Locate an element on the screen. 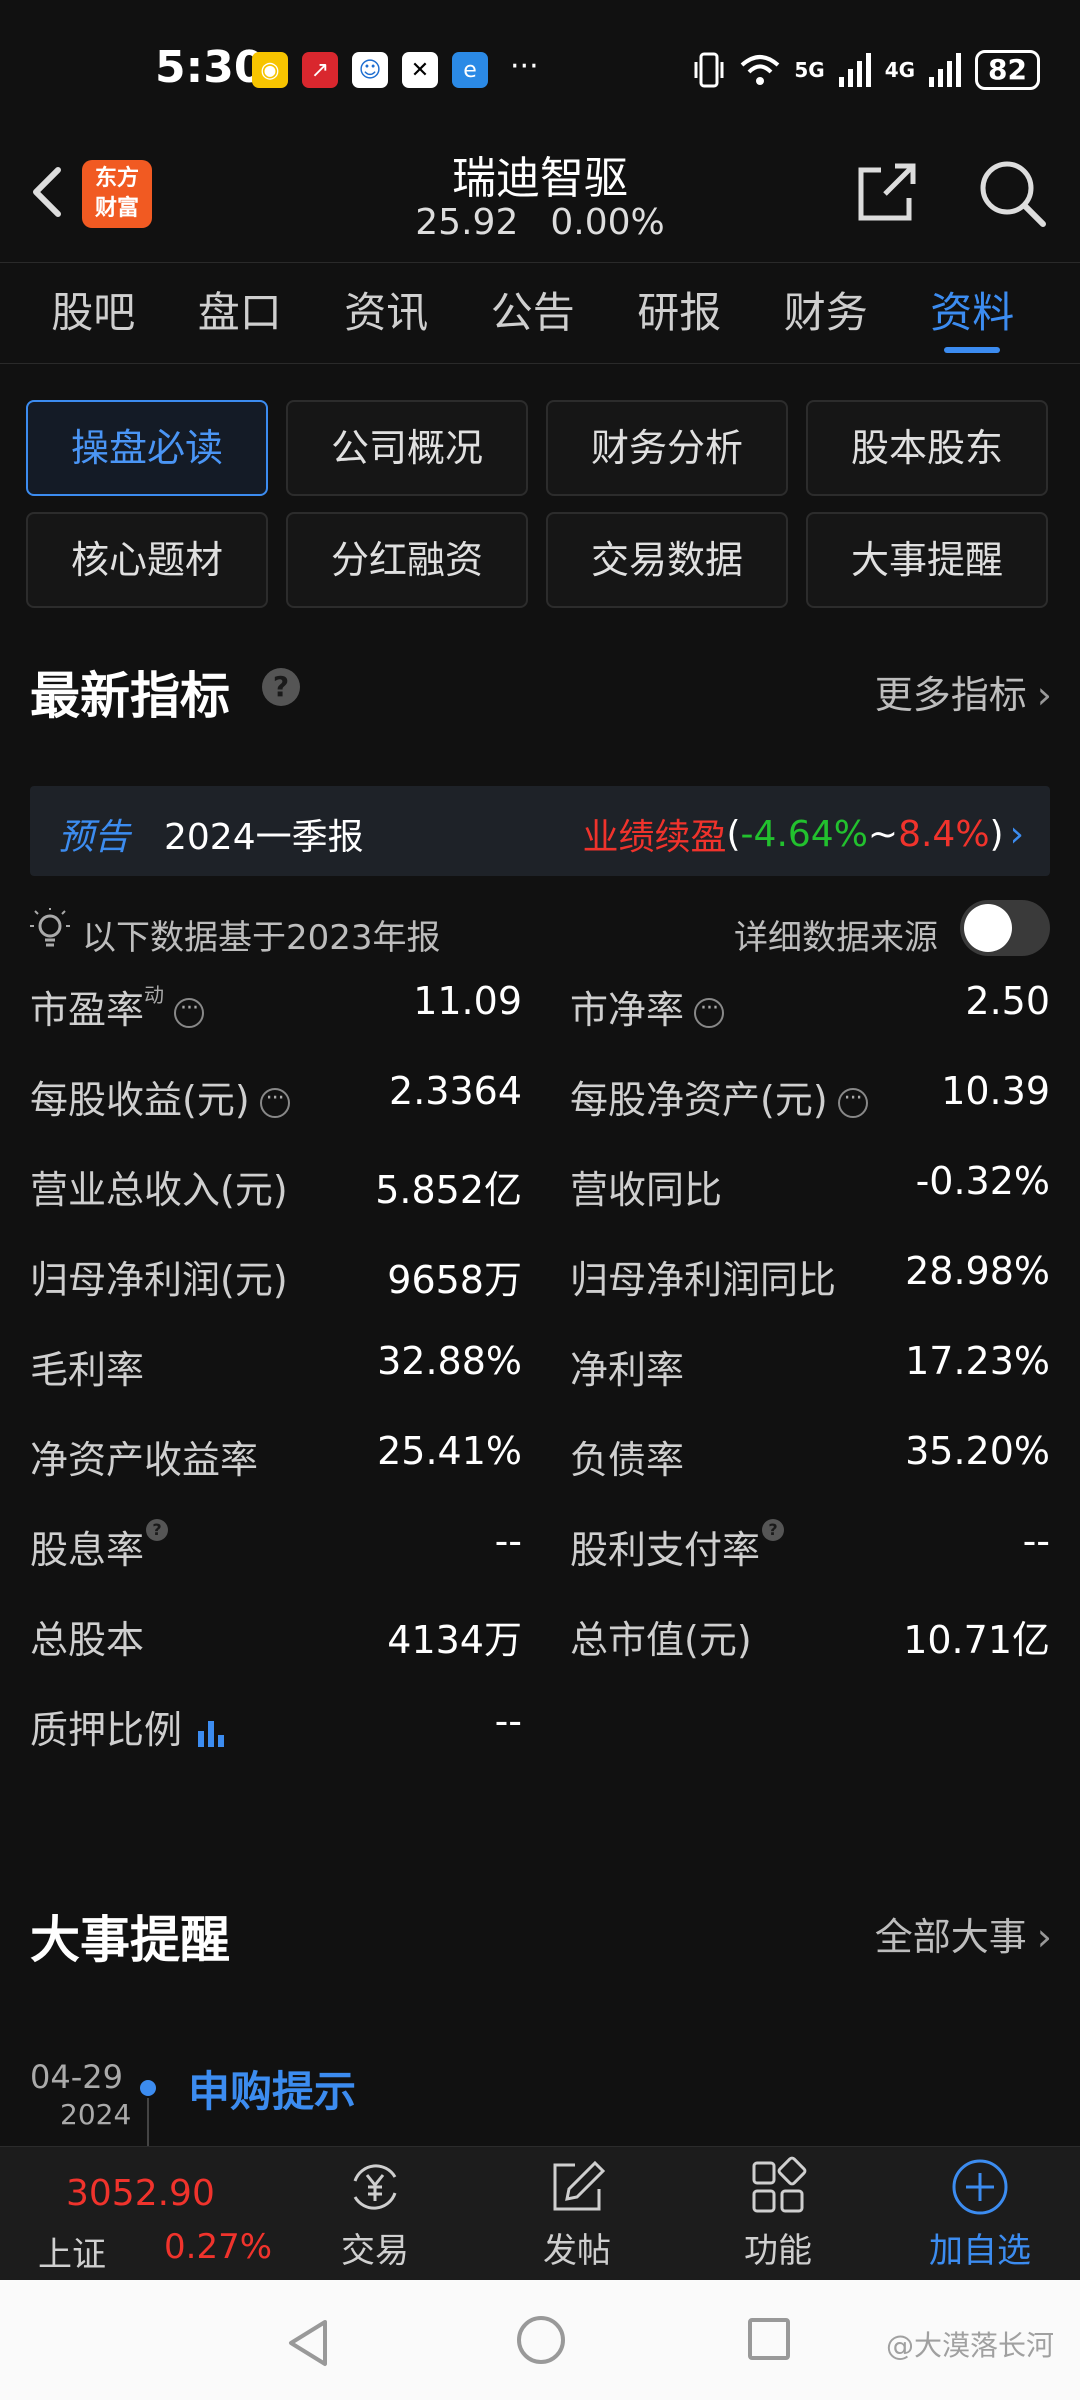 The image size is (1080, 2400). edit-icon is located at coordinates (579, 2185).